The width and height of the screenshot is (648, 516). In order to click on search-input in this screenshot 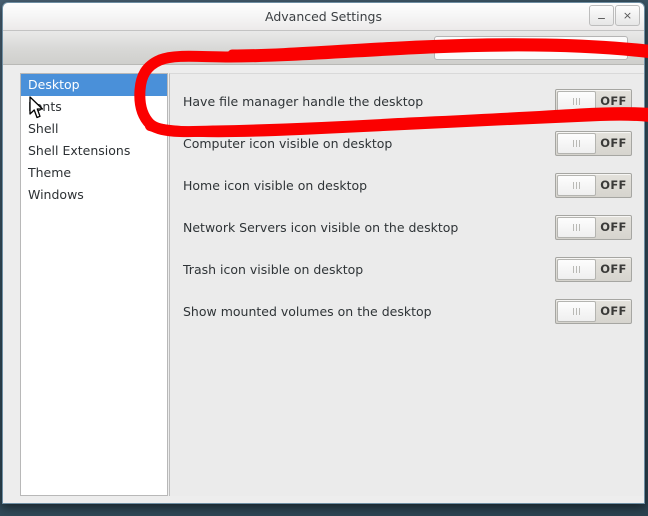, I will do `click(521, 48)`.